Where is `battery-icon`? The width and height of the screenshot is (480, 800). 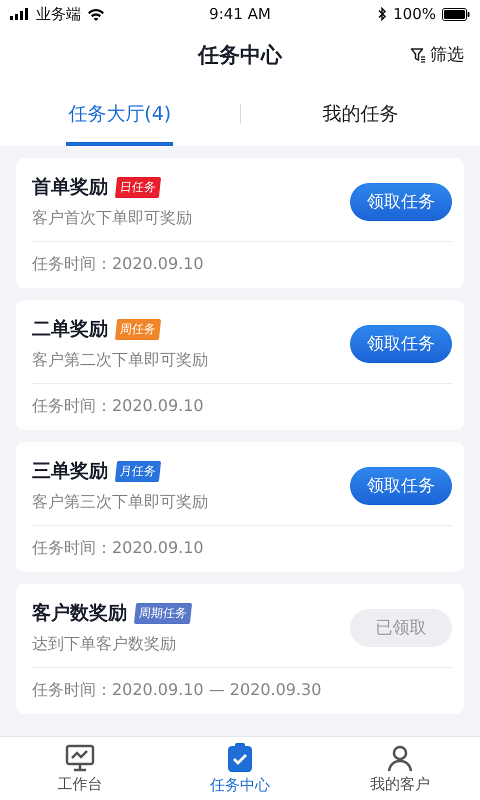 battery-icon is located at coordinates (456, 14).